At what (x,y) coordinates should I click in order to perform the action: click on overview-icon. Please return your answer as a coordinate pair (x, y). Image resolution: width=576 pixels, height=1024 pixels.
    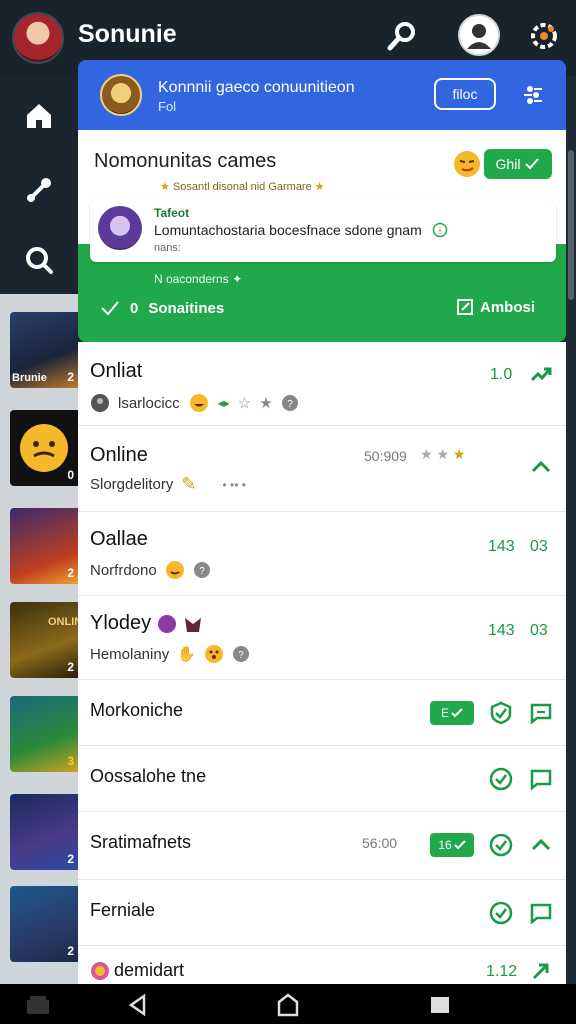
    Looking at the image, I should click on (440, 1005).